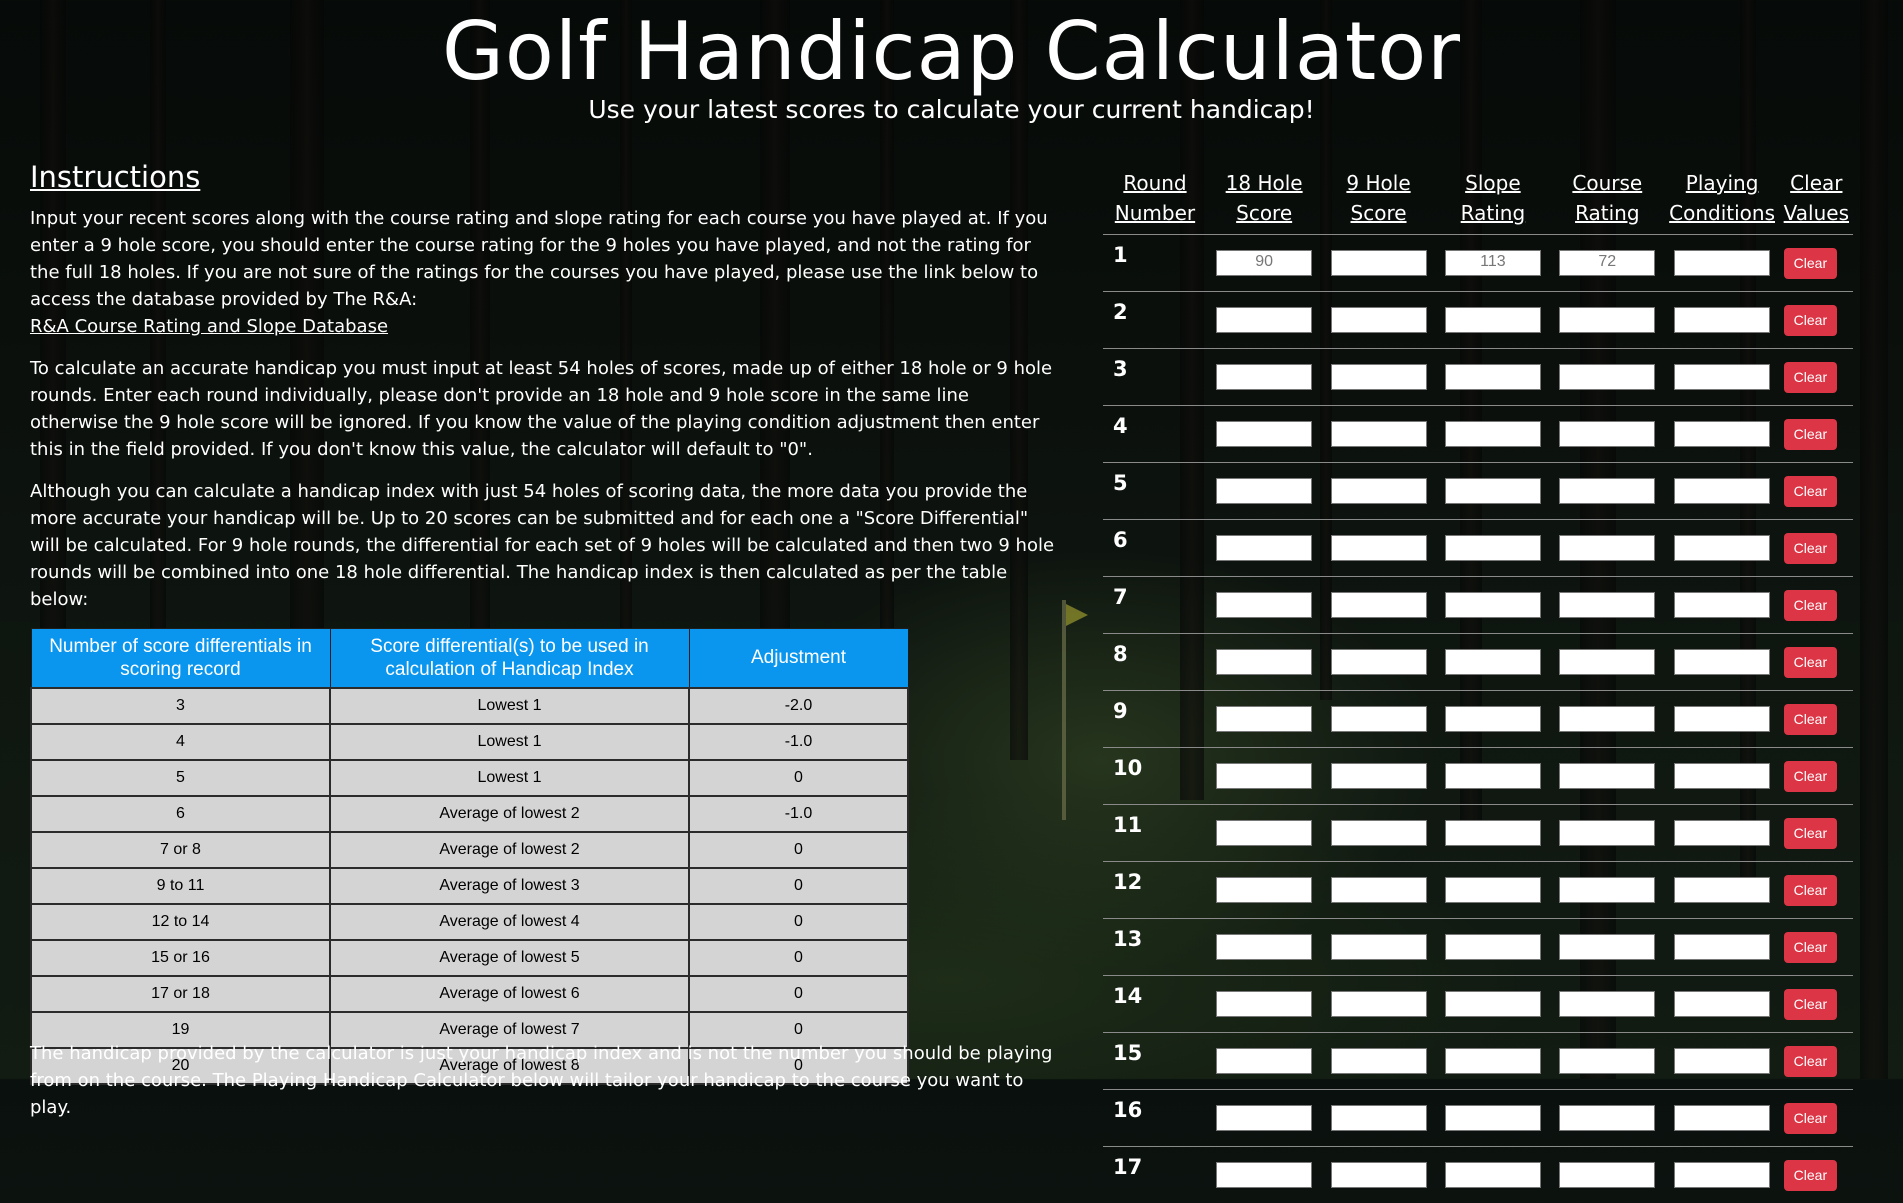 The height and width of the screenshot is (1203, 1903). I want to click on 18-hole-score-input: 90, so click(1264, 263).